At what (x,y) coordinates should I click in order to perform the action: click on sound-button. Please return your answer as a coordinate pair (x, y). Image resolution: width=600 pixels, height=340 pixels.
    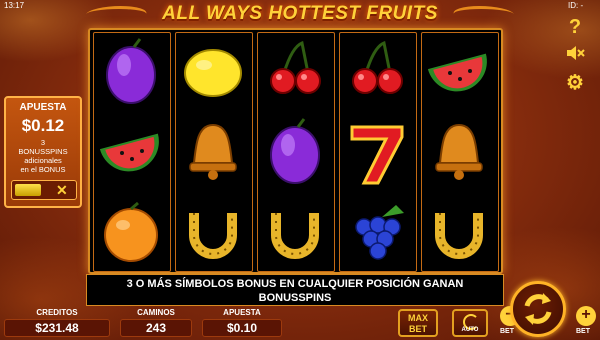
    Looking at the image, I should click on (575, 55).